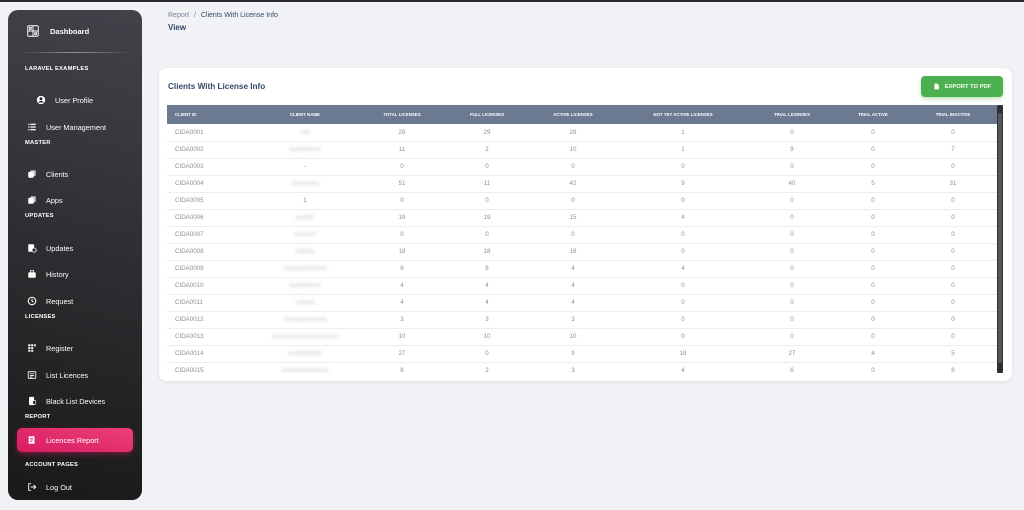  I want to click on sidebar-item-black-list-devices: Black List Devices, so click(75, 401).